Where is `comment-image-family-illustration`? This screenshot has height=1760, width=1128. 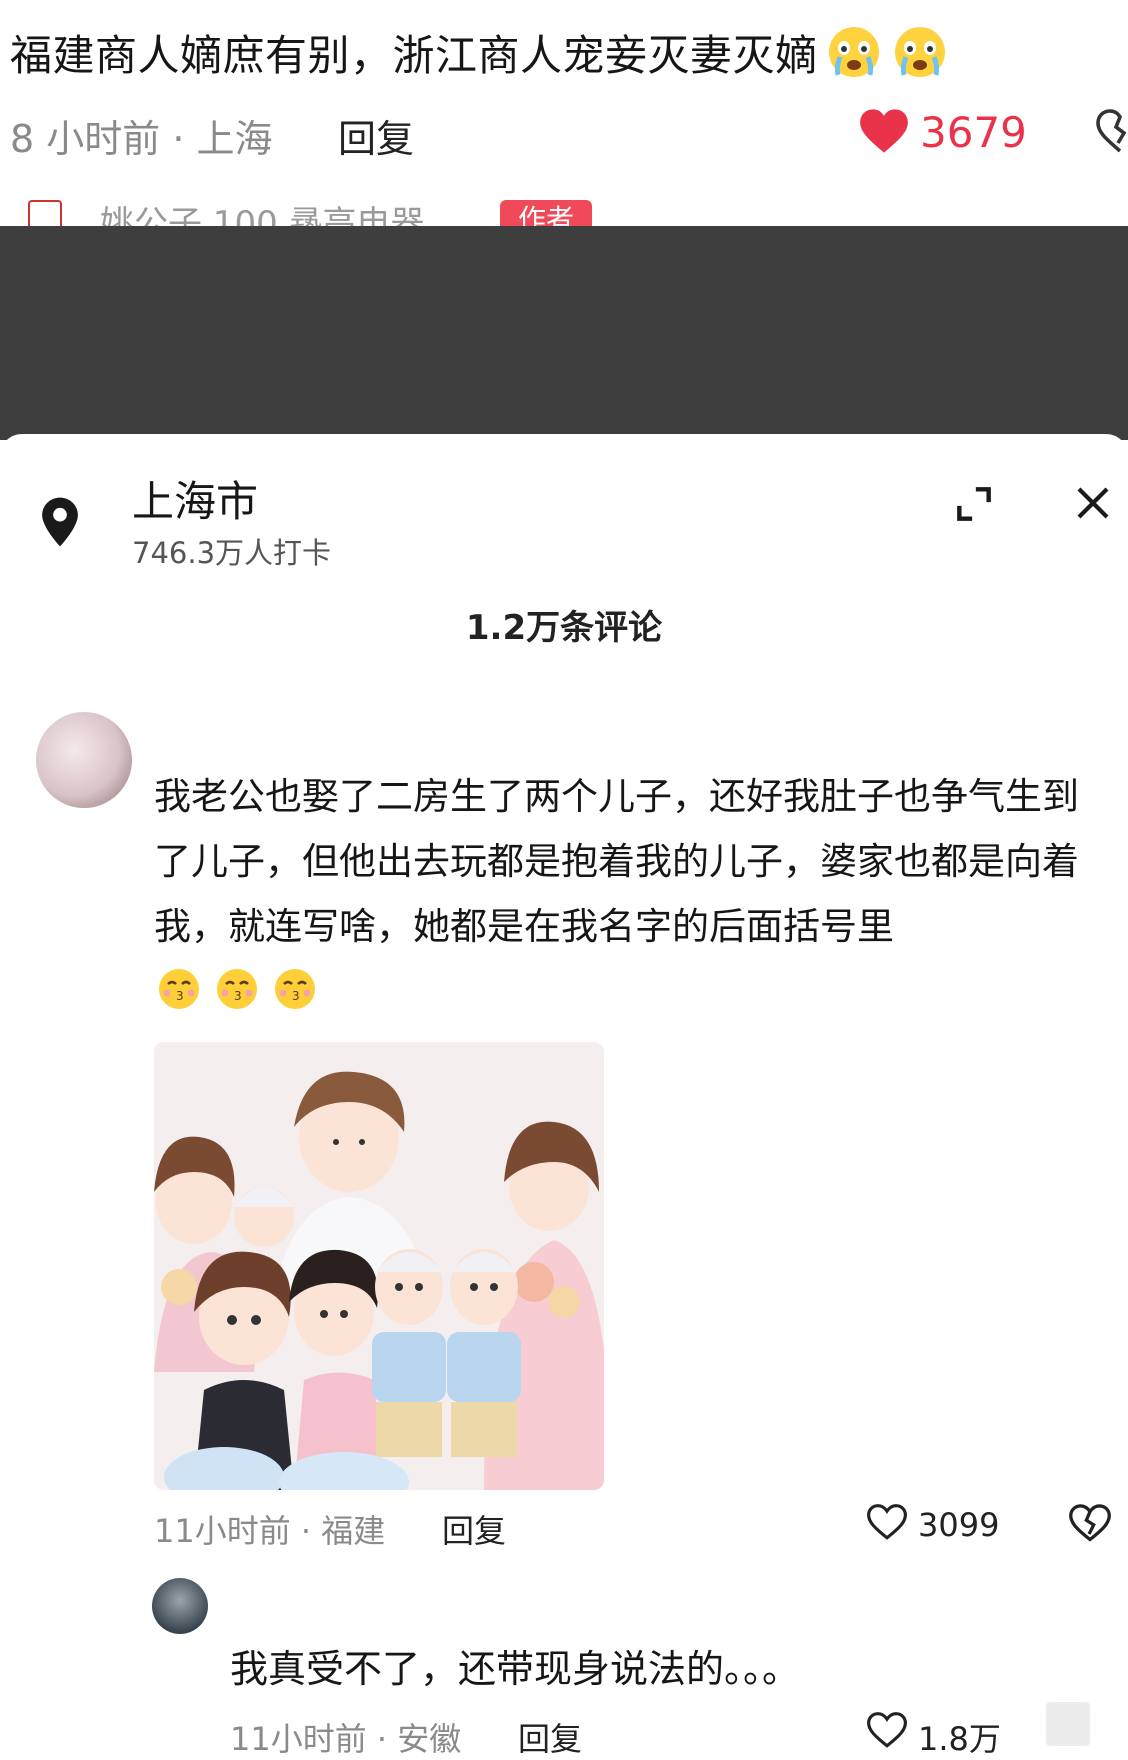 comment-image-family-illustration is located at coordinates (379, 1266).